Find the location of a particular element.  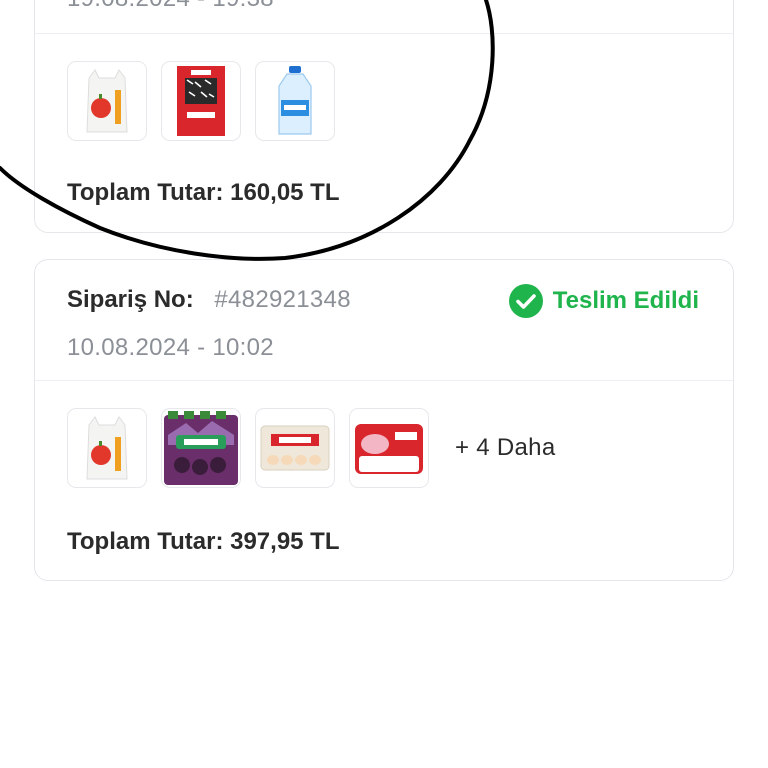

order-number-row: Sipariş No: #482921348 is located at coordinates (209, 300).